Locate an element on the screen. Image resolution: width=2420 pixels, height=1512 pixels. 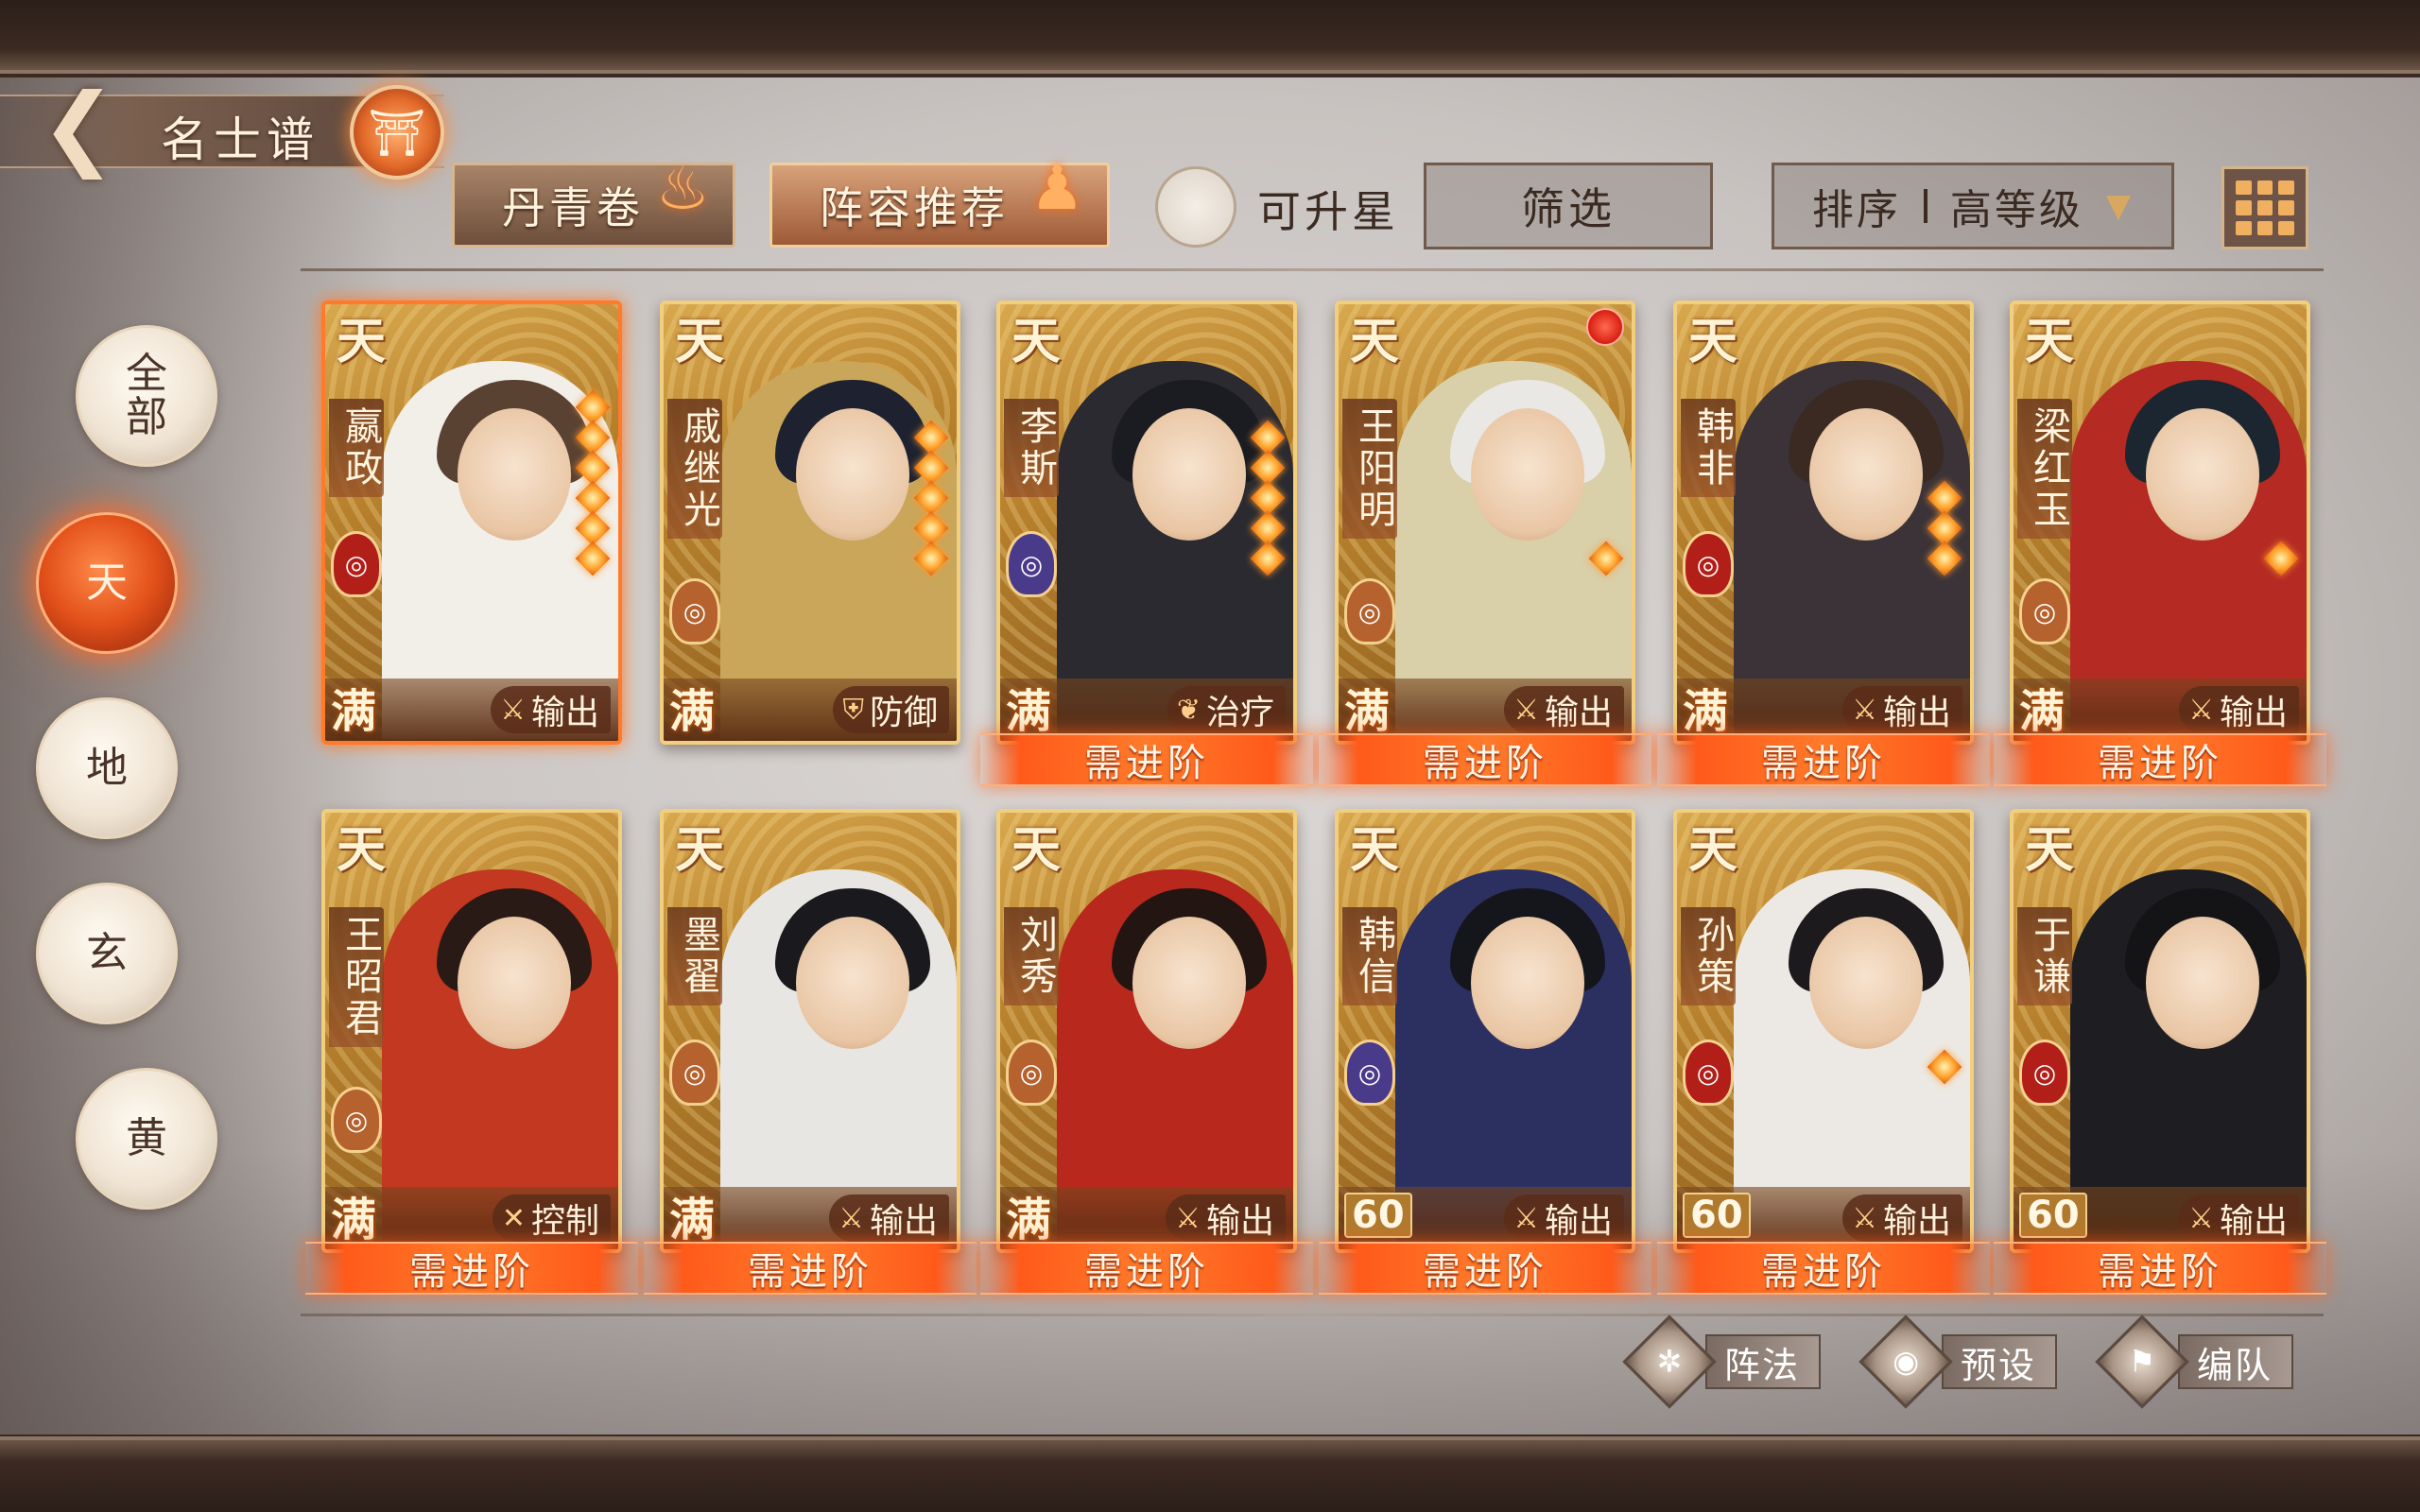
formation-button: ✲ 阵法 is located at coordinates (1722, 1361).